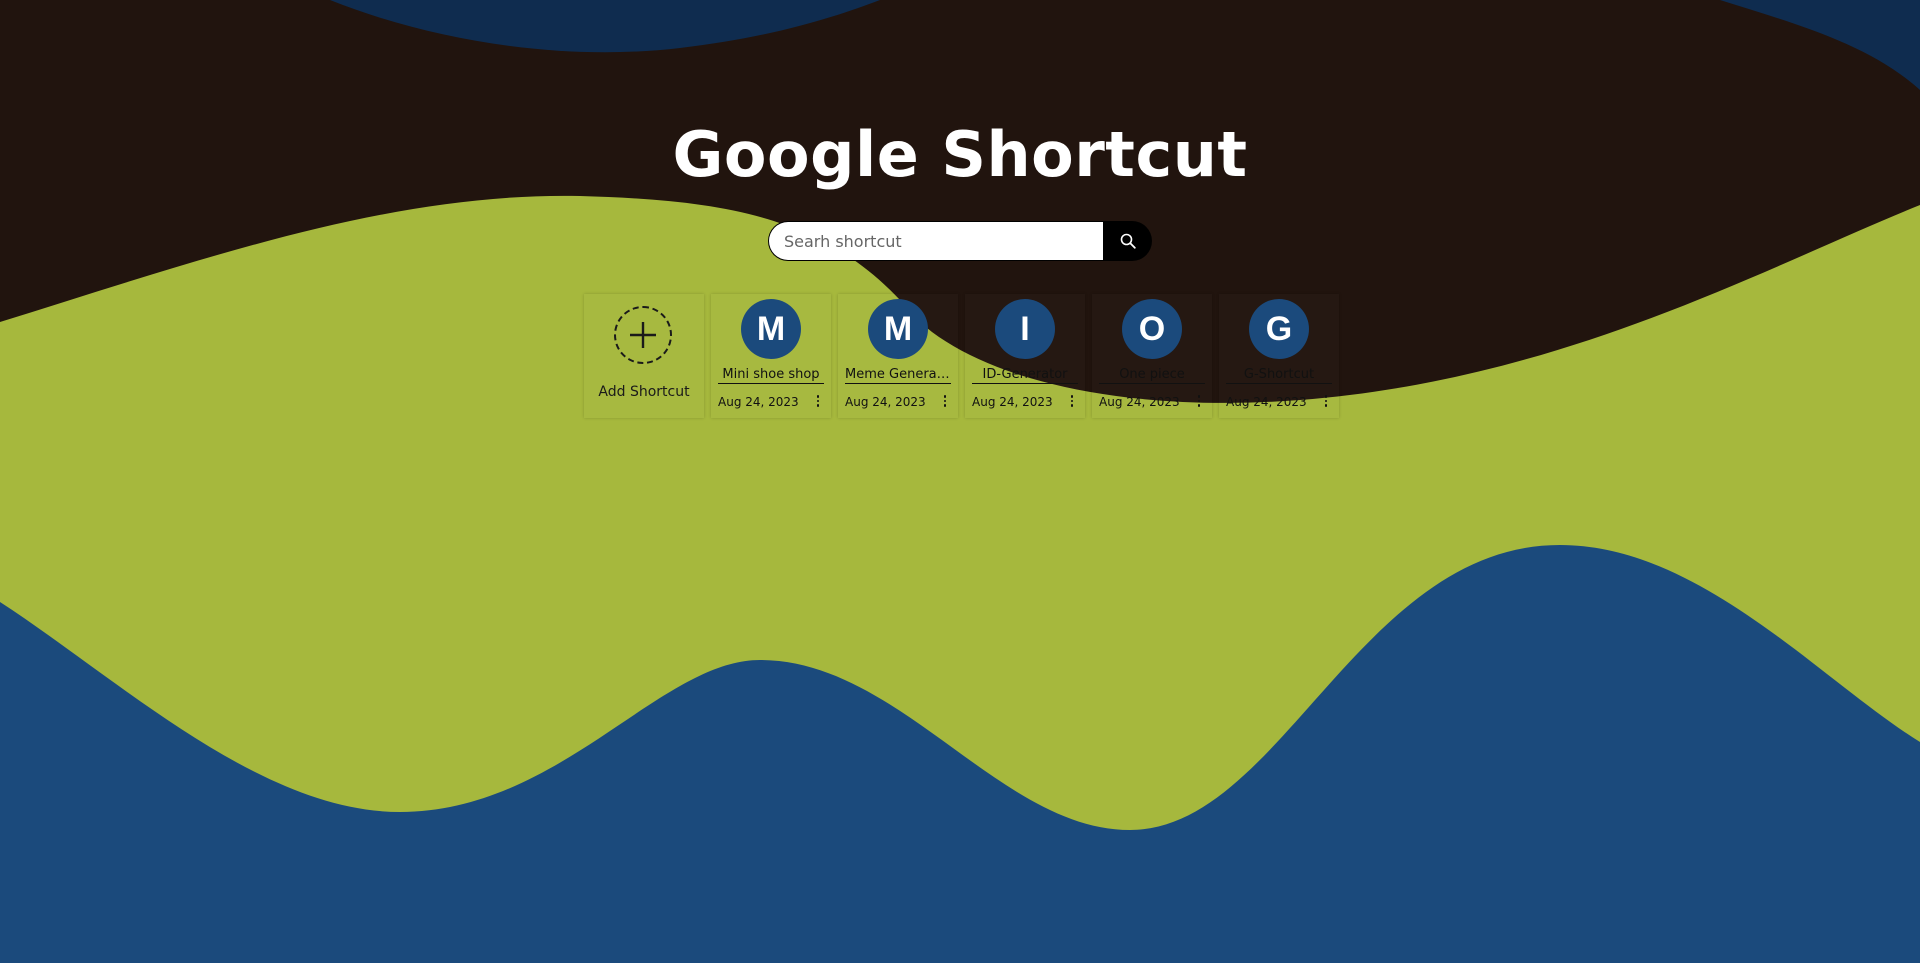  Describe the element at coordinates (1279, 375) in the screenshot. I see `shortcut-name-link: G-Shortcut` at that location.